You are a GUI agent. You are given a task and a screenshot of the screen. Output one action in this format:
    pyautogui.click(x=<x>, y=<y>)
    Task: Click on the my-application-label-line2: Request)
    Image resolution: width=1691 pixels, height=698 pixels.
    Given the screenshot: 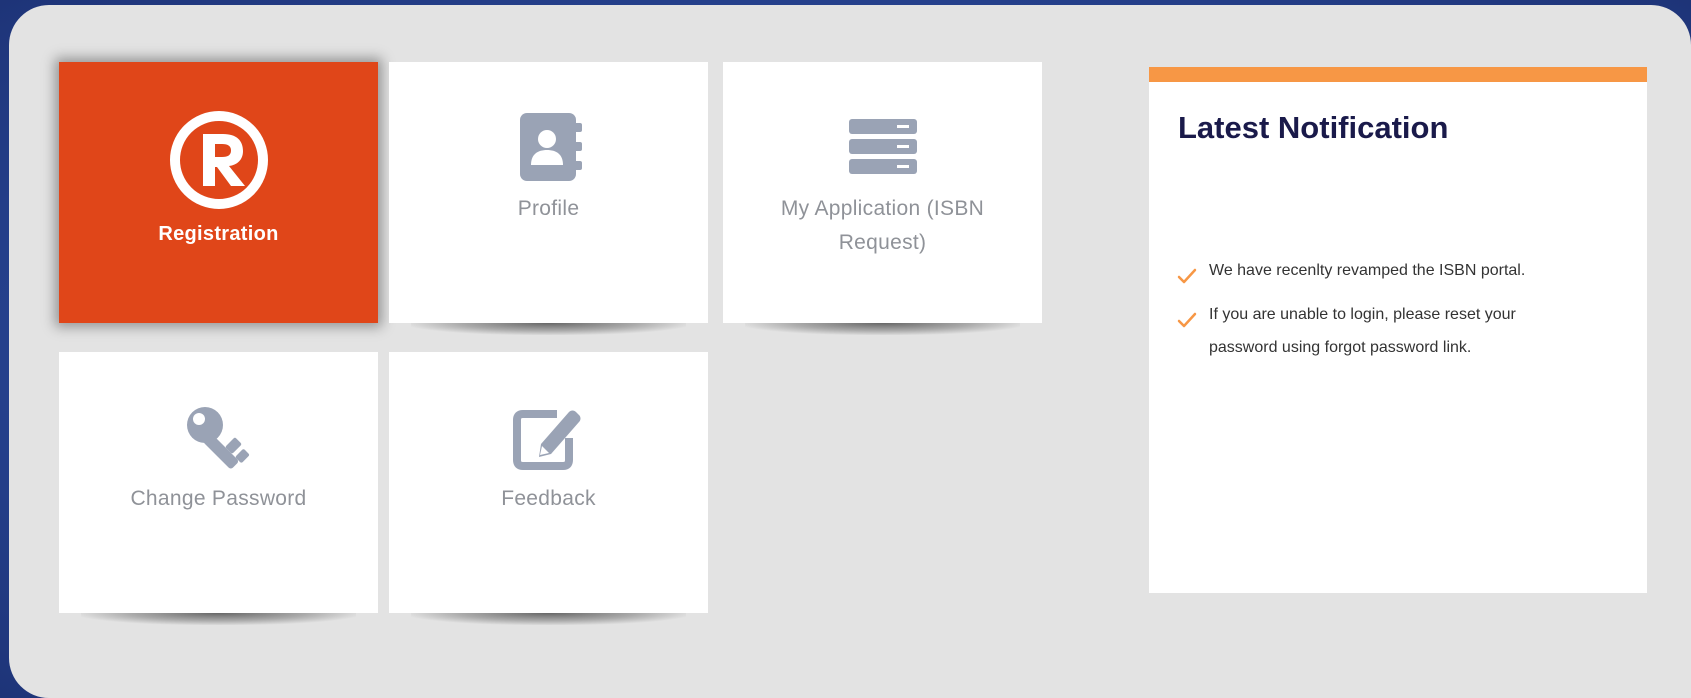 What is the action you would take?
    pyautogui.click(x=882, y=242)
    